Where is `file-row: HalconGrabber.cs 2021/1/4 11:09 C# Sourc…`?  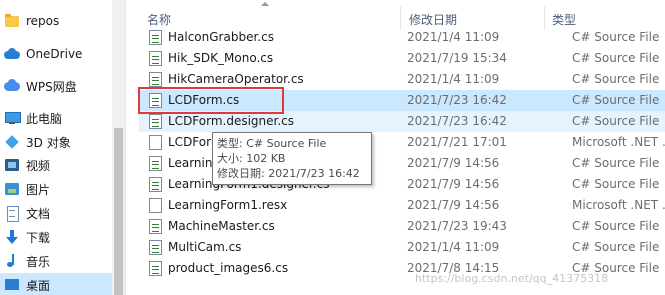 file-row: HalconGrabber.cs 2021/1/4 11:09 C# Sourc… is located at coordinates (402, 37).